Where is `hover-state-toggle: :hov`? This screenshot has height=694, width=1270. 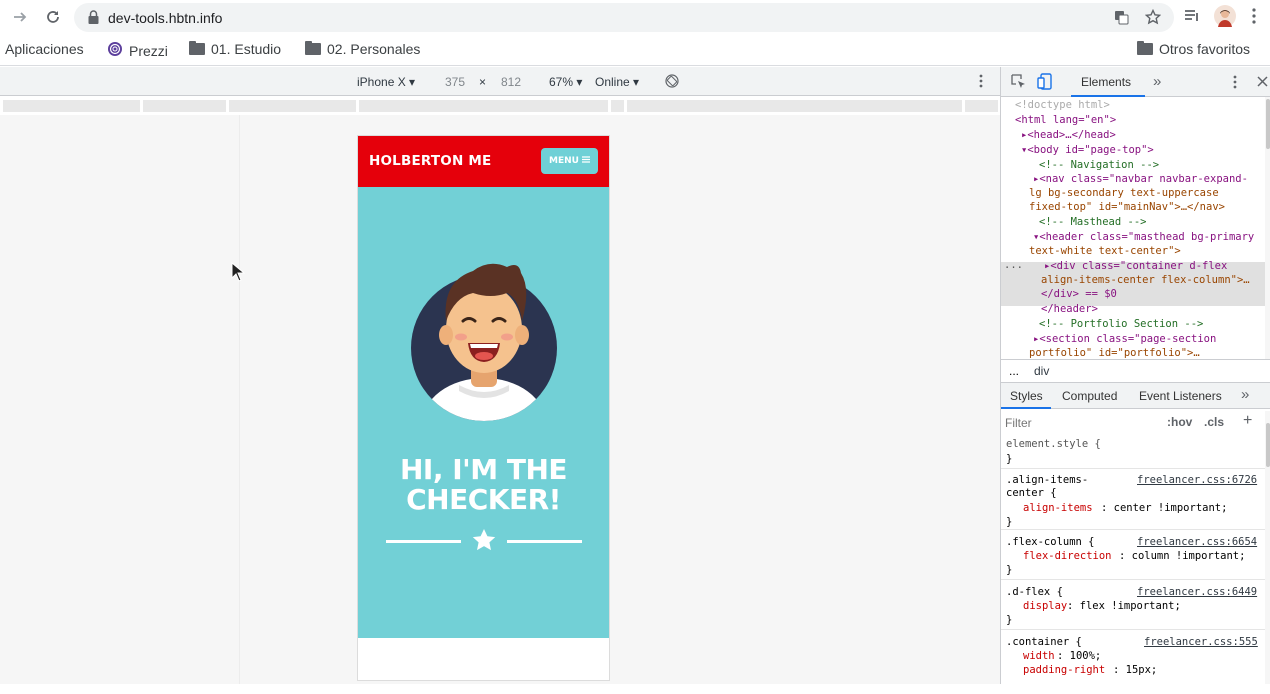 hover-state-toggle: :hov is located at coordinates (1179, 422).